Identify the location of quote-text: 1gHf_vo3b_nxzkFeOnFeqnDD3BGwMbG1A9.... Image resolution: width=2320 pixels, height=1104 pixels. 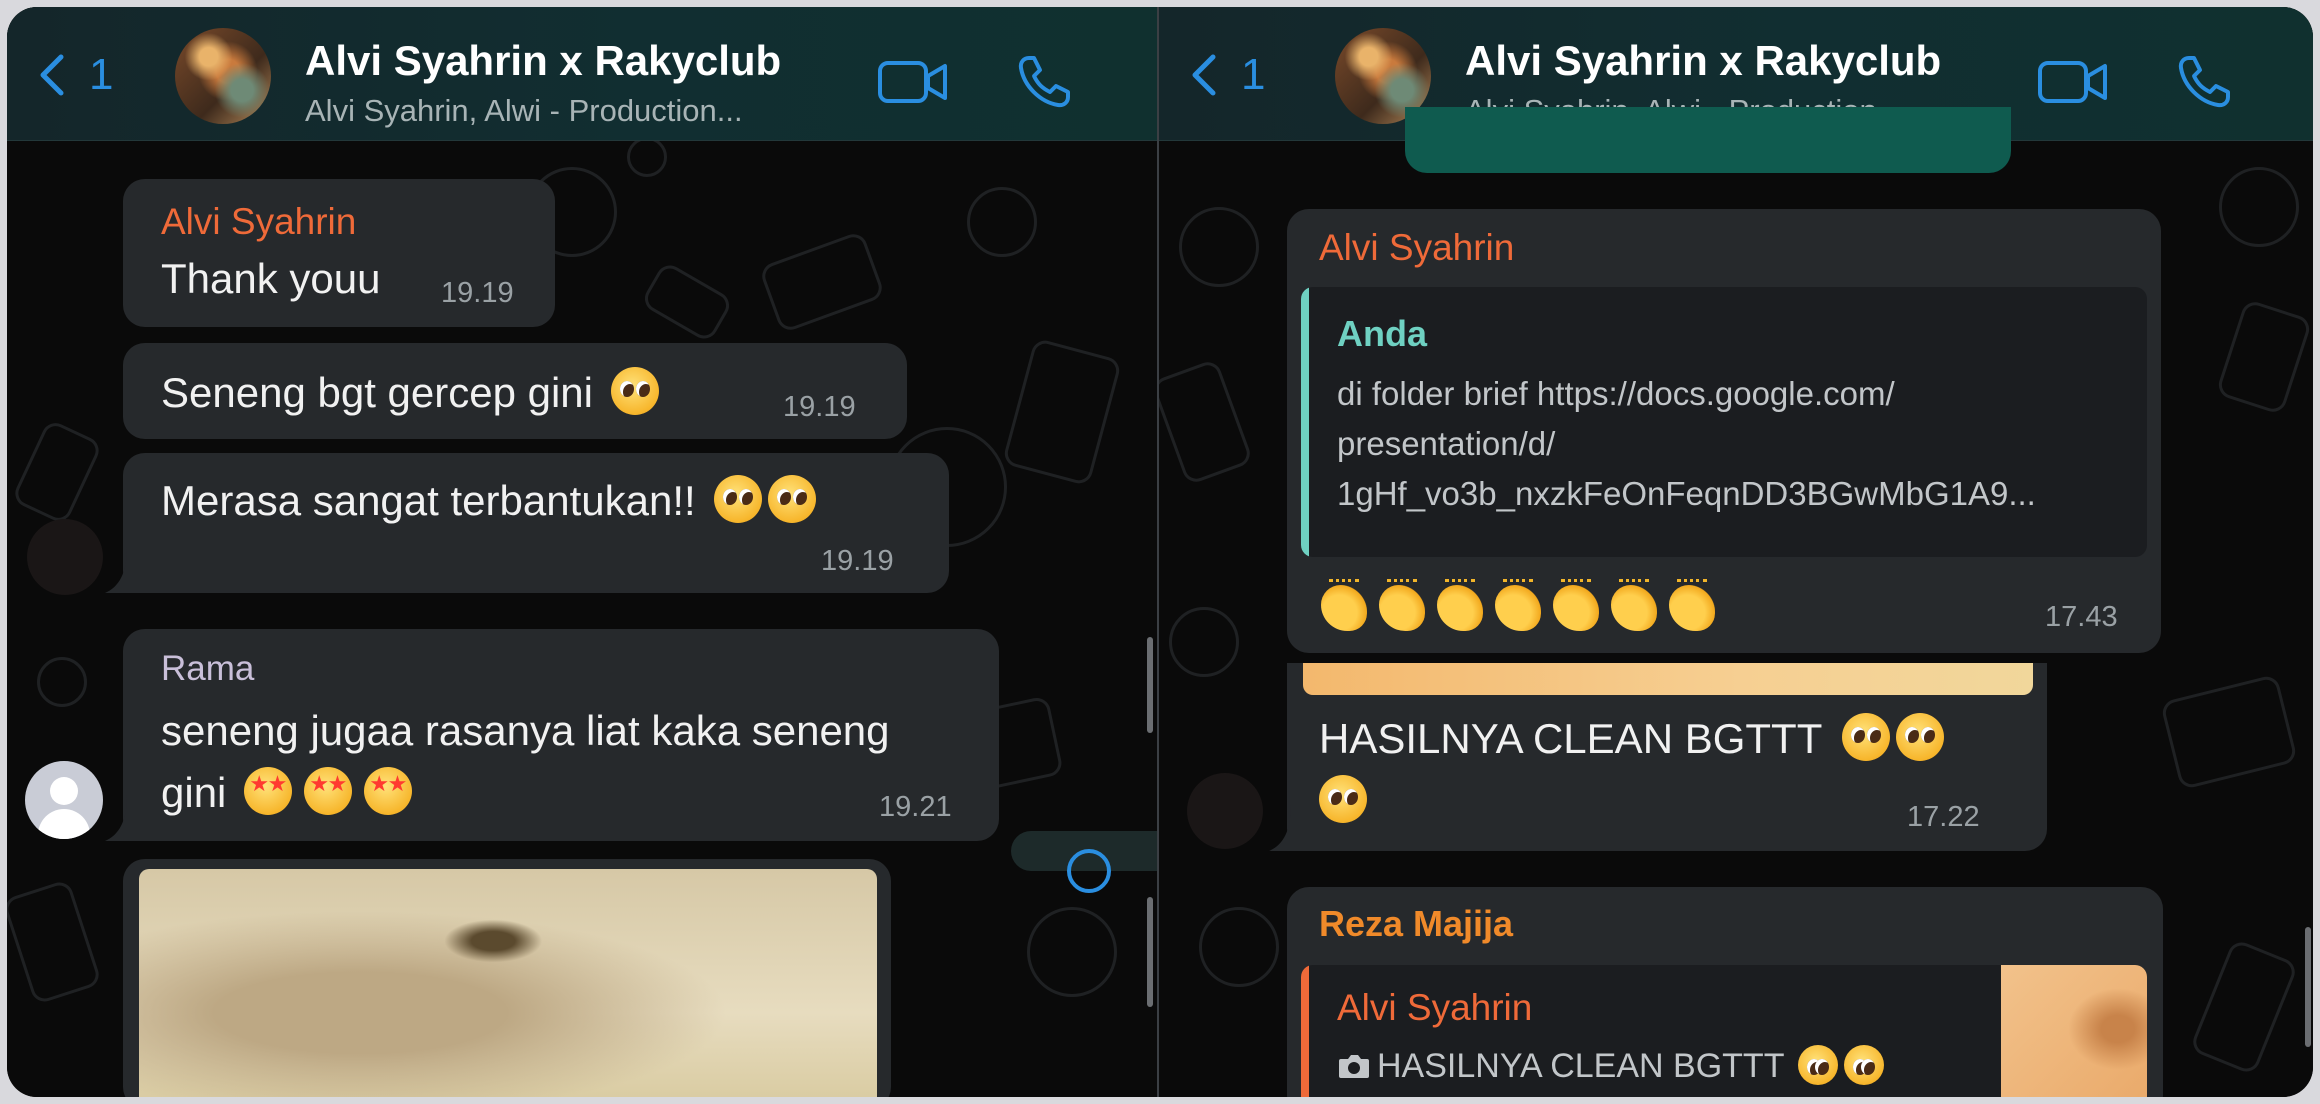
(1686, 493).